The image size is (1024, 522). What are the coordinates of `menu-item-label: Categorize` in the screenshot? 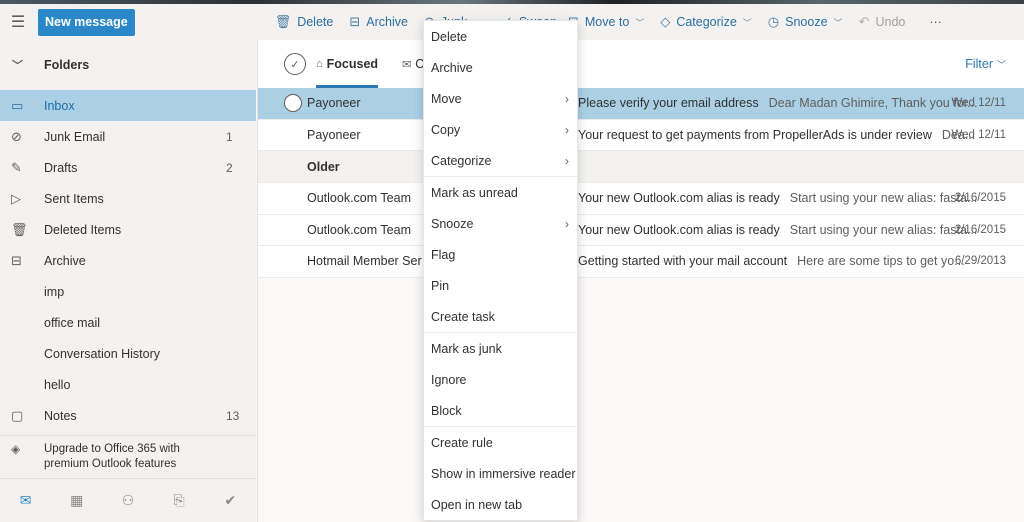 It's located at (461, 160).